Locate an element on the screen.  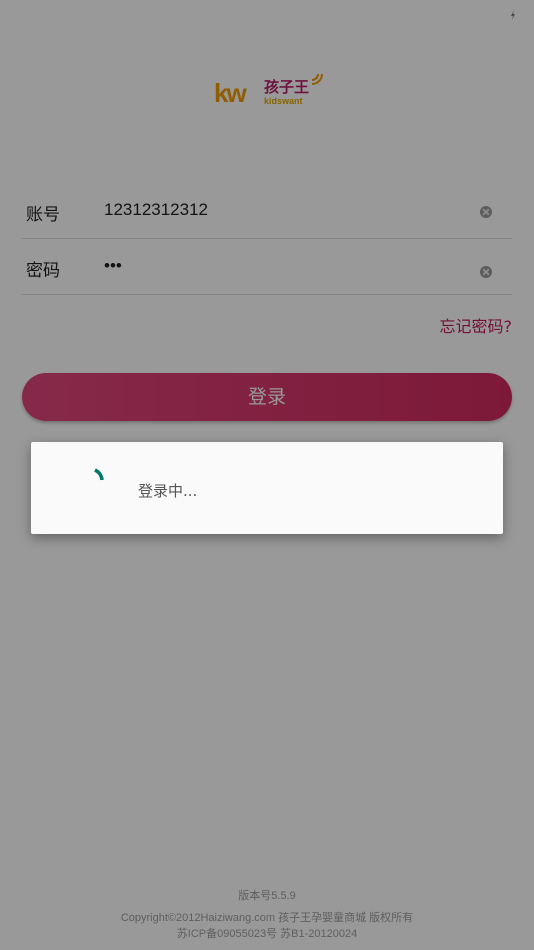
spinner-icon is located at coordinates (99, 474).